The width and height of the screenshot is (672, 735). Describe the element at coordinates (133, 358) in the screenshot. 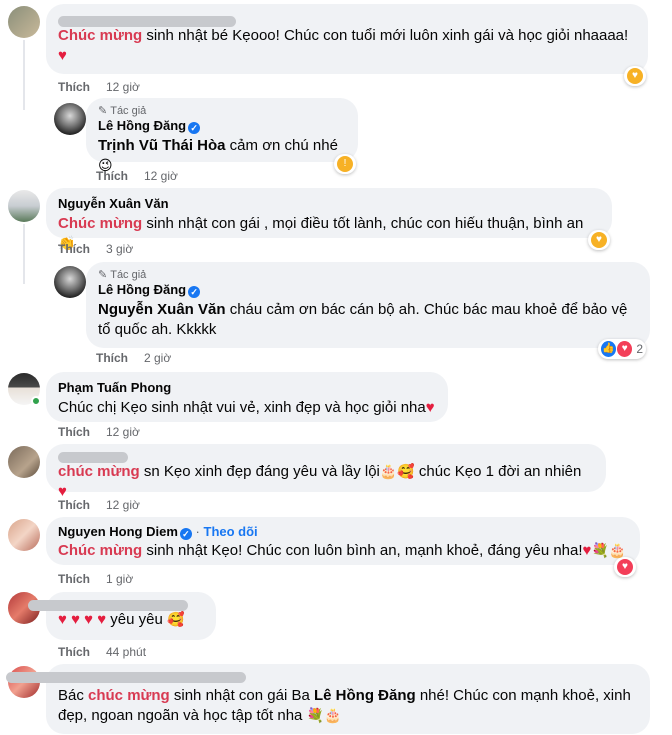

I see `comment-meta: Thích 2 giờ` at that location.